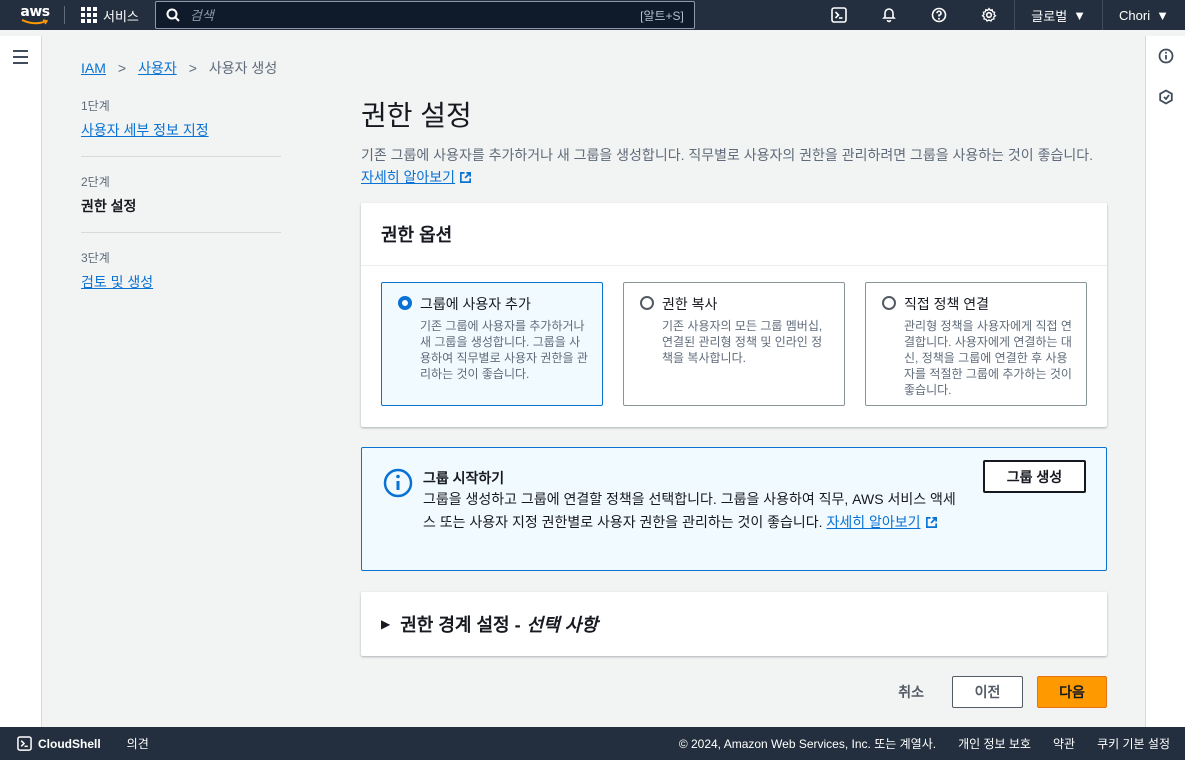 The height and width of the screenshot is (760, 1185). I want to click on cloudshell-footer-button: CloudShell, so click(59, 743).